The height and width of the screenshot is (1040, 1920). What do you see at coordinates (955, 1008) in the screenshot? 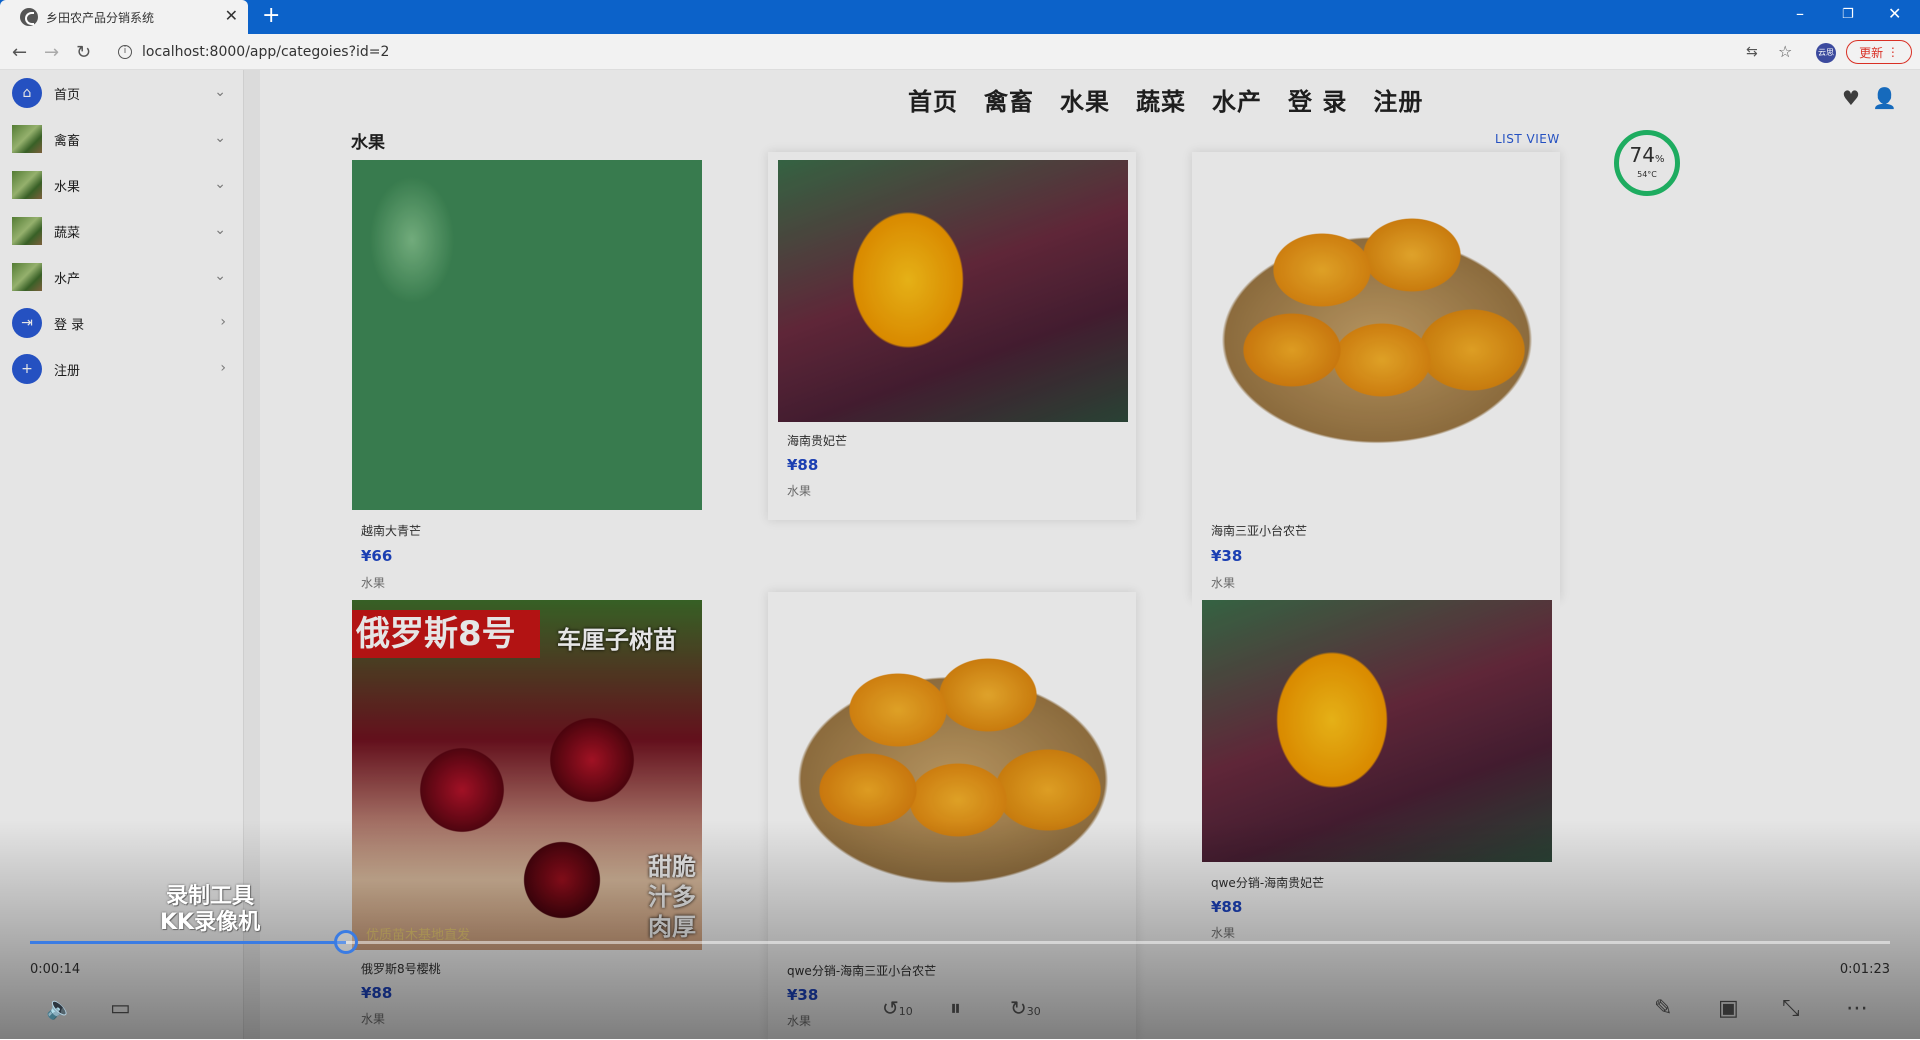
I see `pause-icon: ⏸` at bounding box center [955, 1008].